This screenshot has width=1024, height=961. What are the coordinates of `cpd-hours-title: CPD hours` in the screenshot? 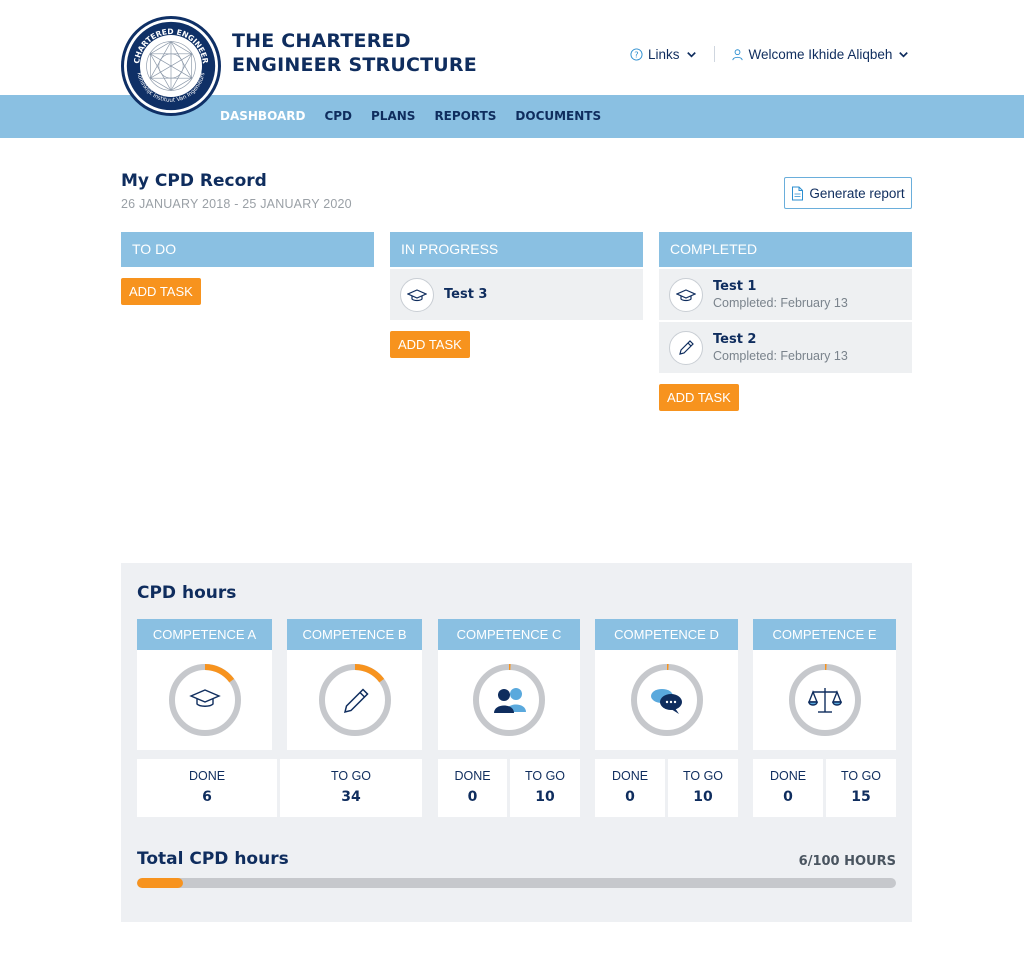 It's located at (187, 593).